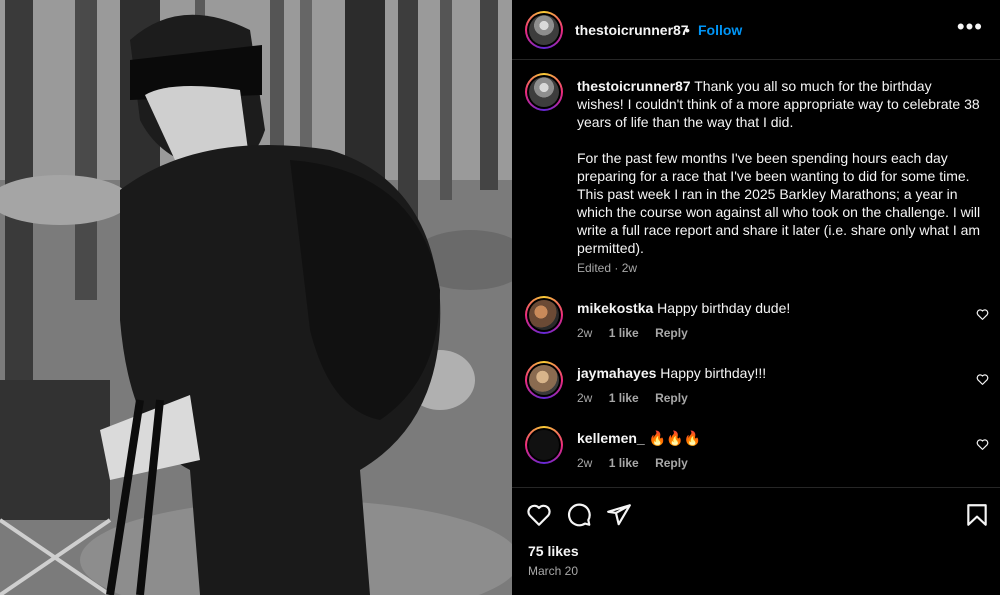  I want to click on comment-item: kellemen_ 🔥🔥🔥 2w 1 like Reply, so click(756, 457).